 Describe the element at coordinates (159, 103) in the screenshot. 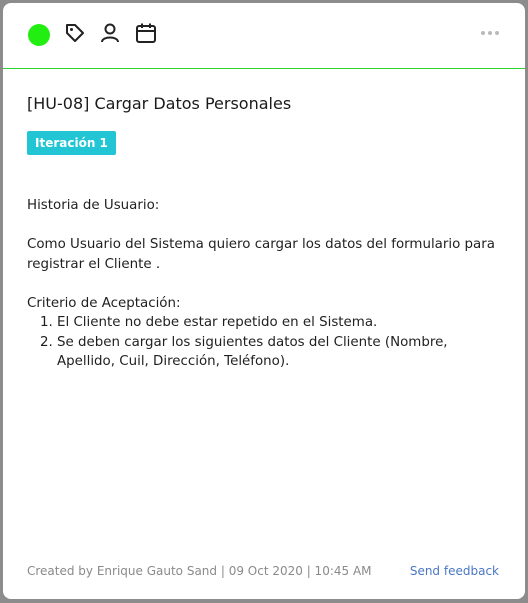

I see `card-title: [HU-08] Cargar Datos Personales` at that location.